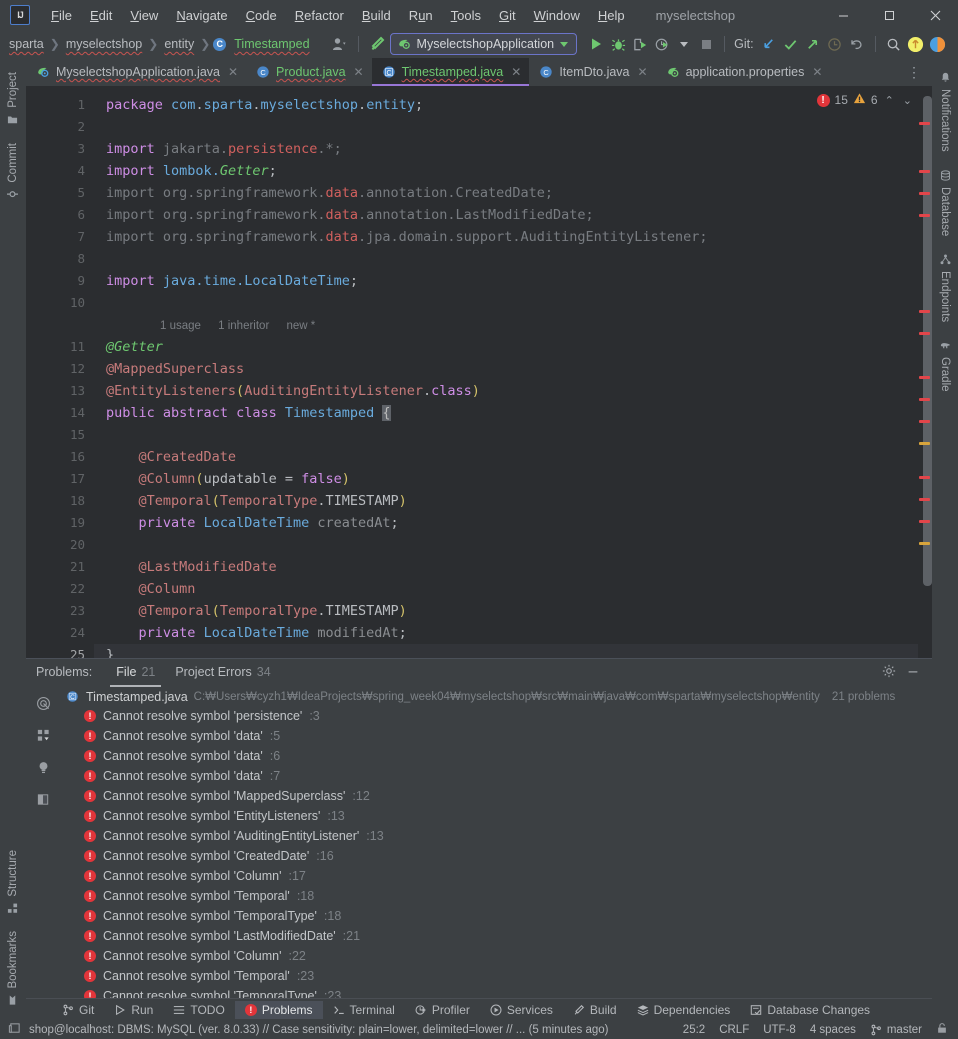  Describe the element at coordinates (684, 1010) in the screenshot. I see `tool-window-dependencies: Dependencies` at that location.